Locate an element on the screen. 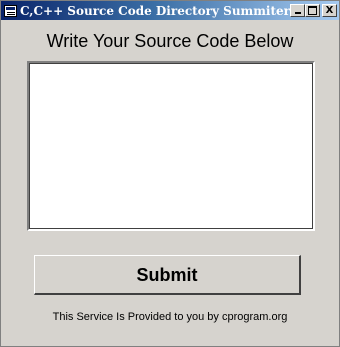 This screenshot has height=347, width=340. maximize-button is located at coordinates (312, 10).